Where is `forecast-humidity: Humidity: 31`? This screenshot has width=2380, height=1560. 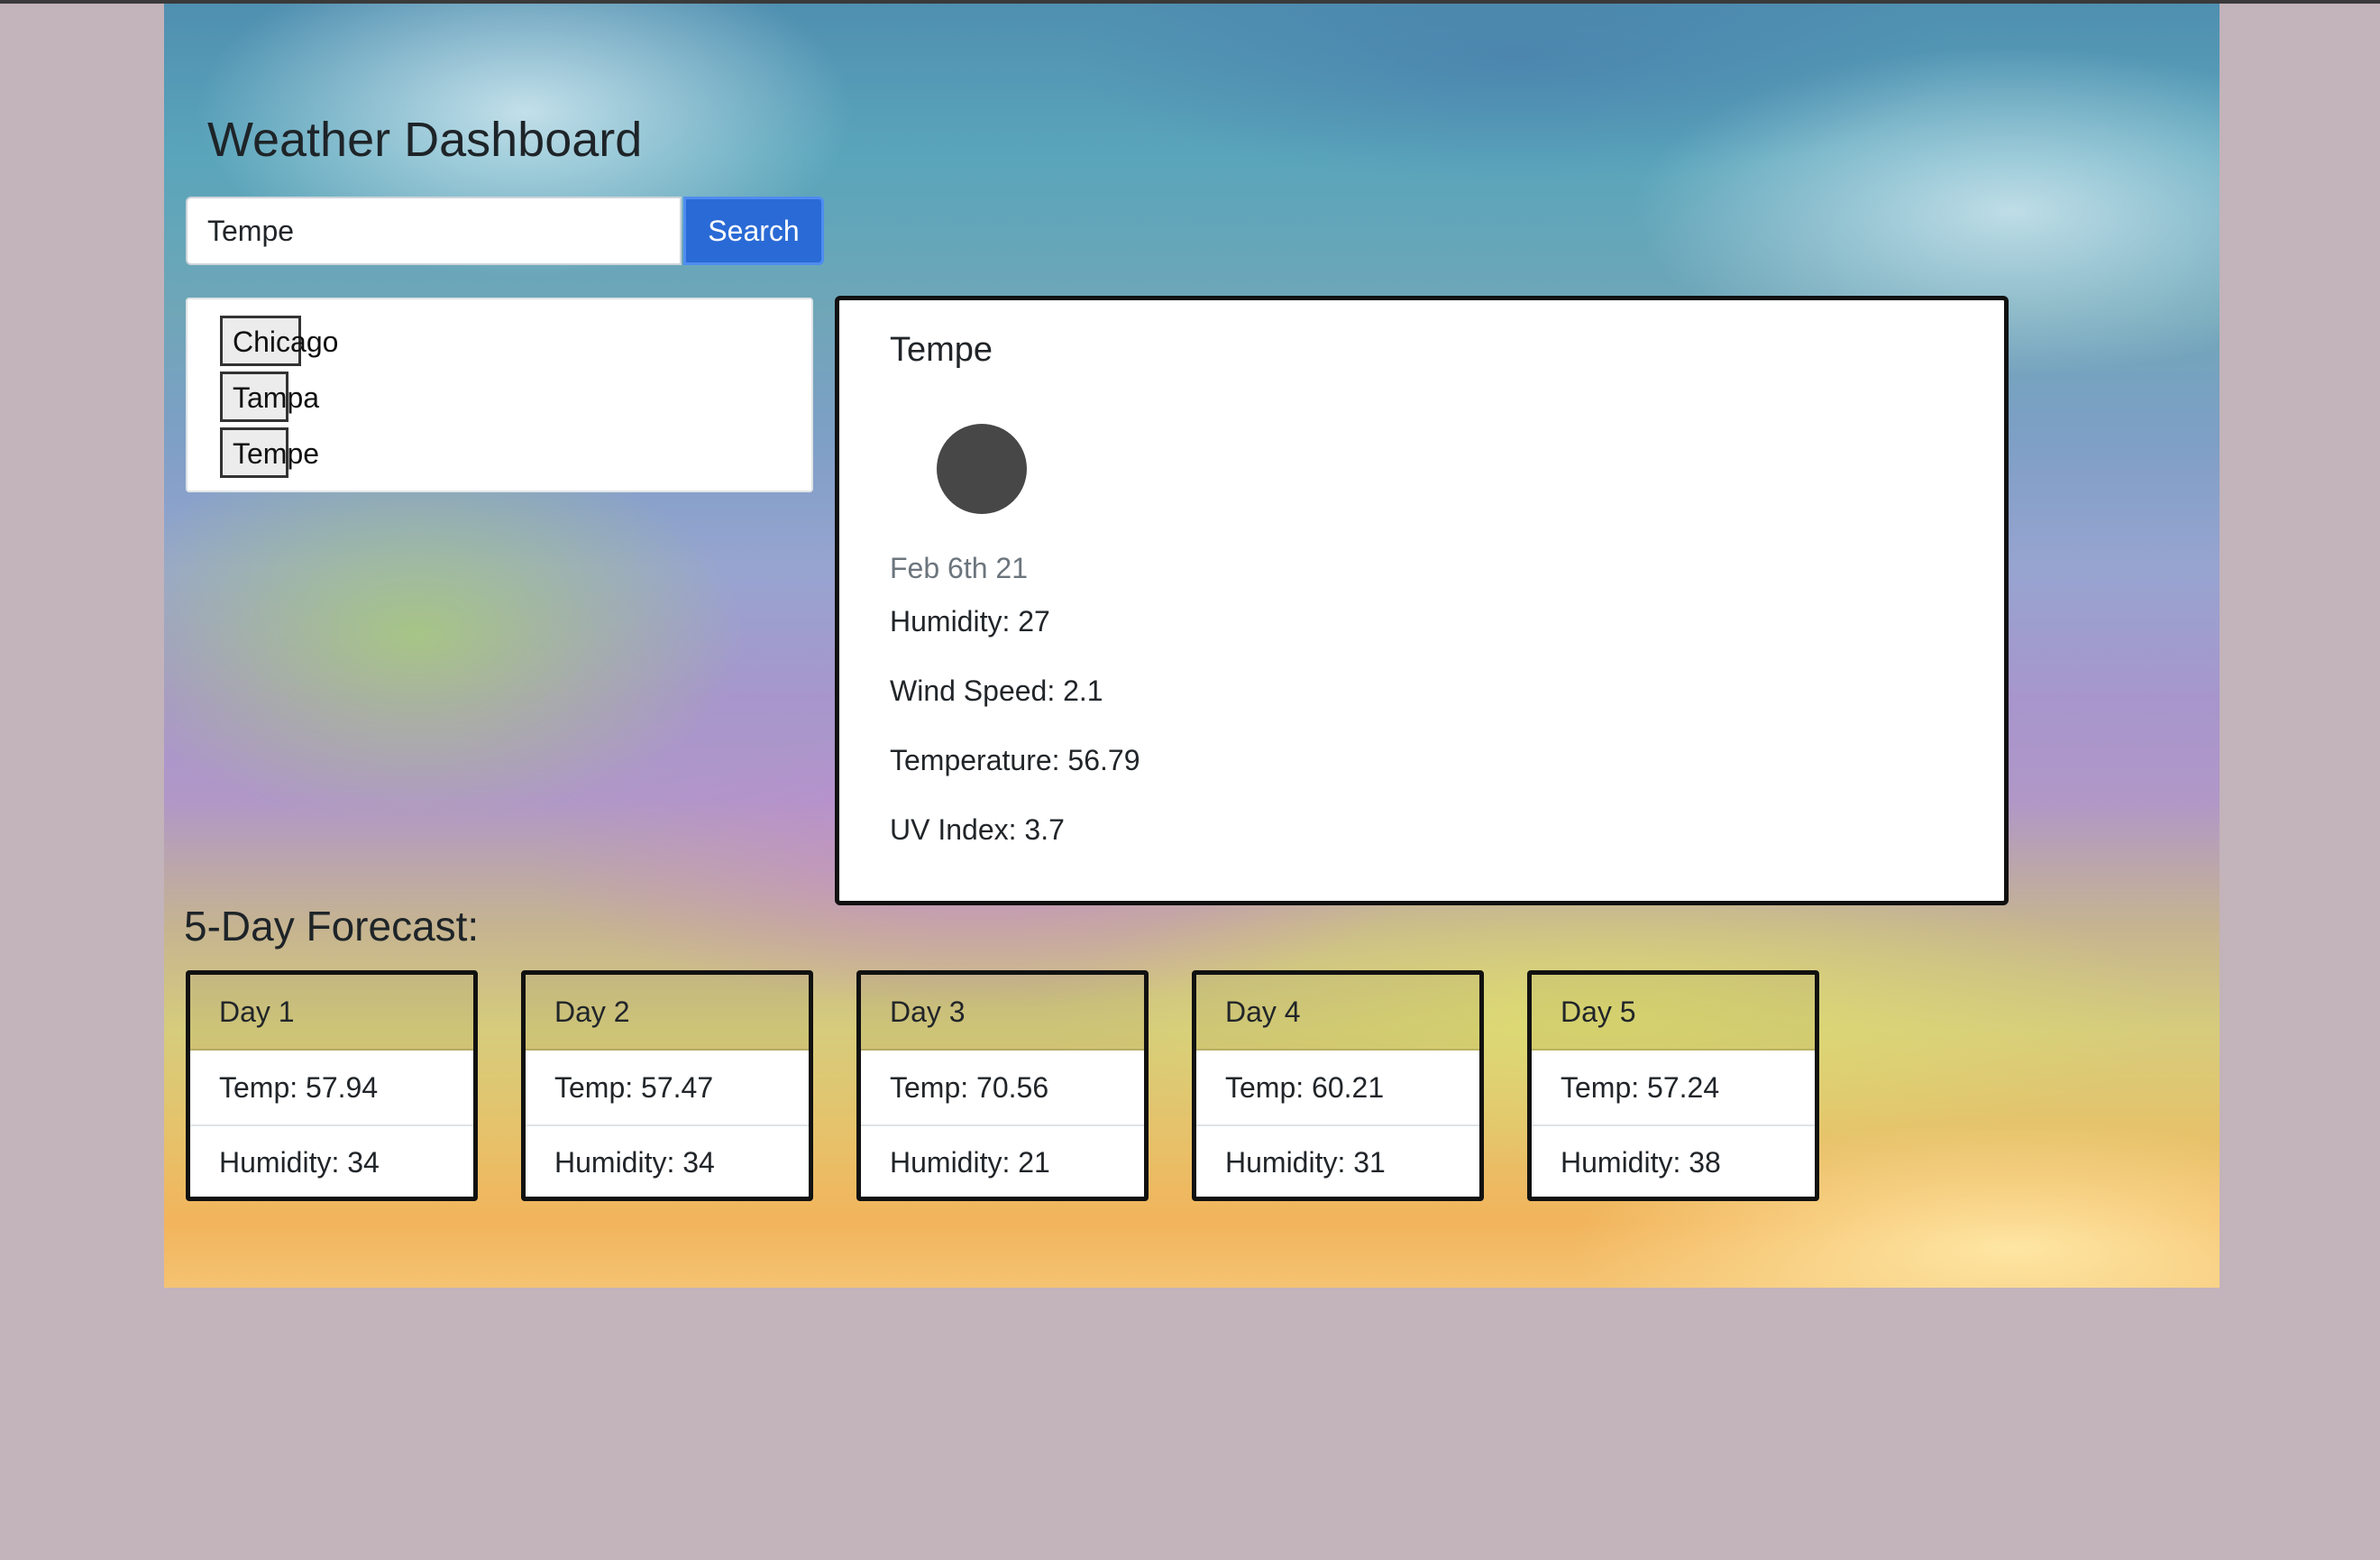
forecast-humidity: Humidity: 31 is located at coordinates (1337, 1160).